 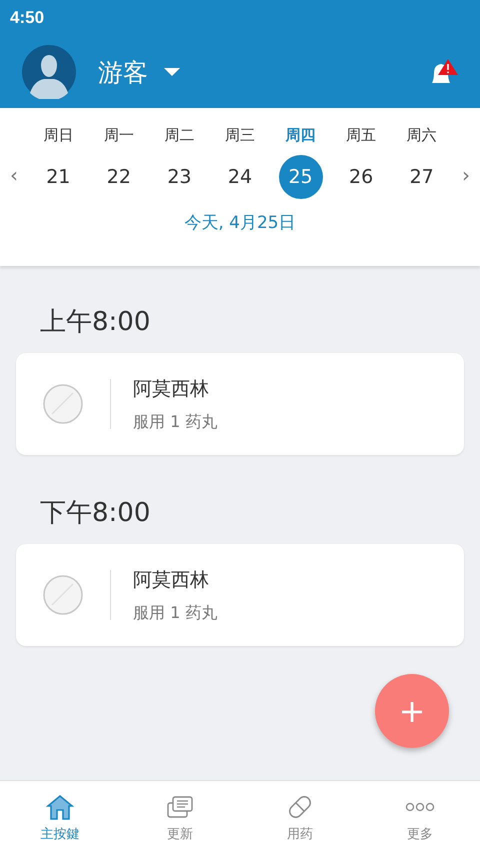 What do you see at coordinates (179, 135) in the screenshot?
I see `weekday-label: 周二` at bounding box center [179, 135].